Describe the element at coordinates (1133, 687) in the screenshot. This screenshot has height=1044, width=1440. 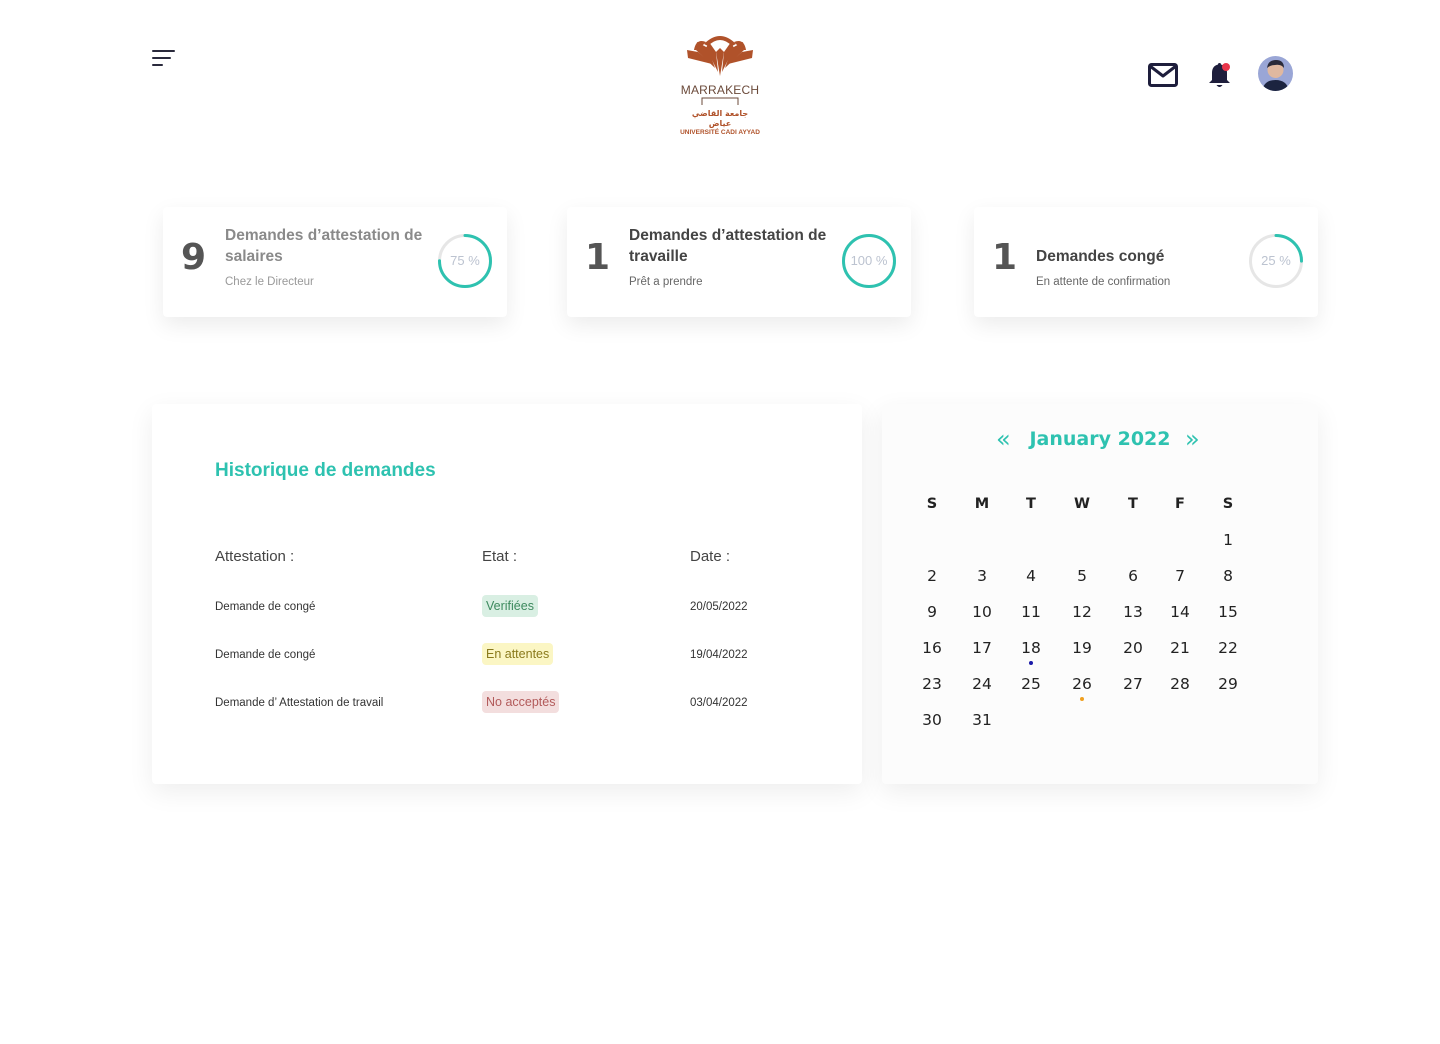
I see `calendar-day: 27` at that location.